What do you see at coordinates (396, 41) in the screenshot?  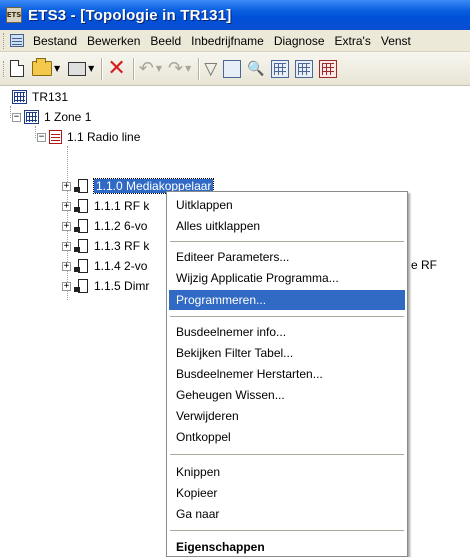 I see `menu-venster: Venst` at bounding box center [396, 41].